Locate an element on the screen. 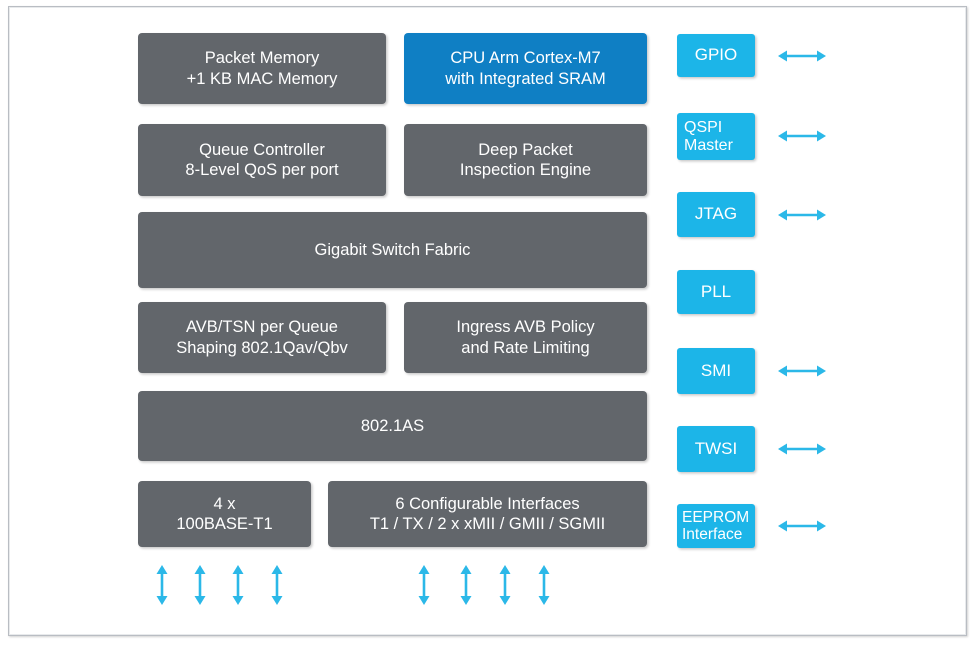 The width and height of the screenshot is (977, 650). block-switch-fabric: Gigabit Switch Fabric is located at coordinates (392, 250).